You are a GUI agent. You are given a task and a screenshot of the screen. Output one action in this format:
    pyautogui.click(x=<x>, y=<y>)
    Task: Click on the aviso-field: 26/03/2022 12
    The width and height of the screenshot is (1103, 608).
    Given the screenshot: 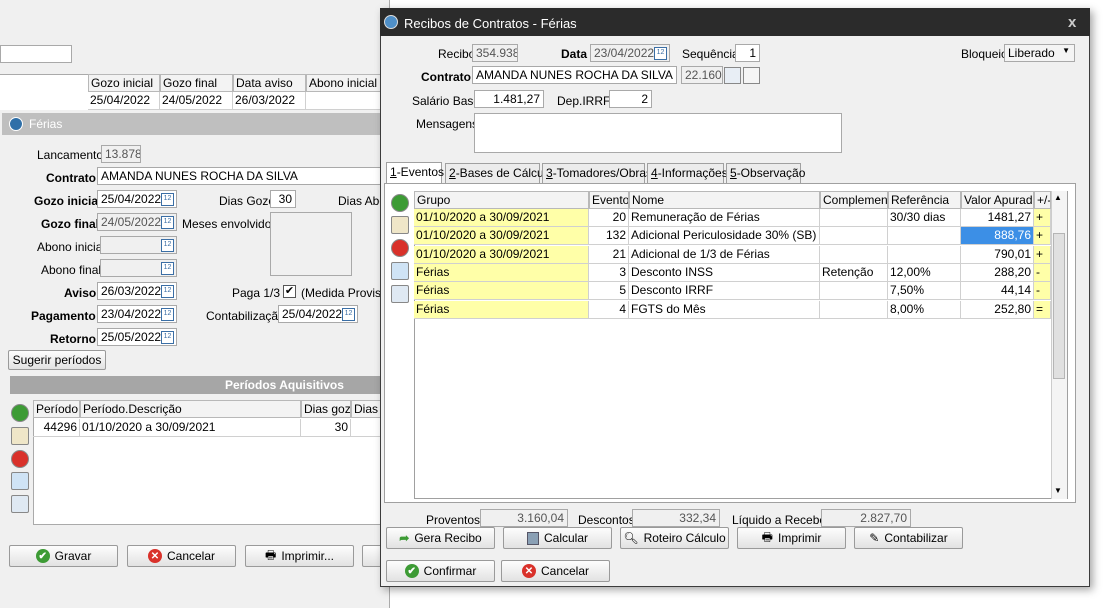 What is the action you would take?
    pyautogui.click(x=137, y=291)
    